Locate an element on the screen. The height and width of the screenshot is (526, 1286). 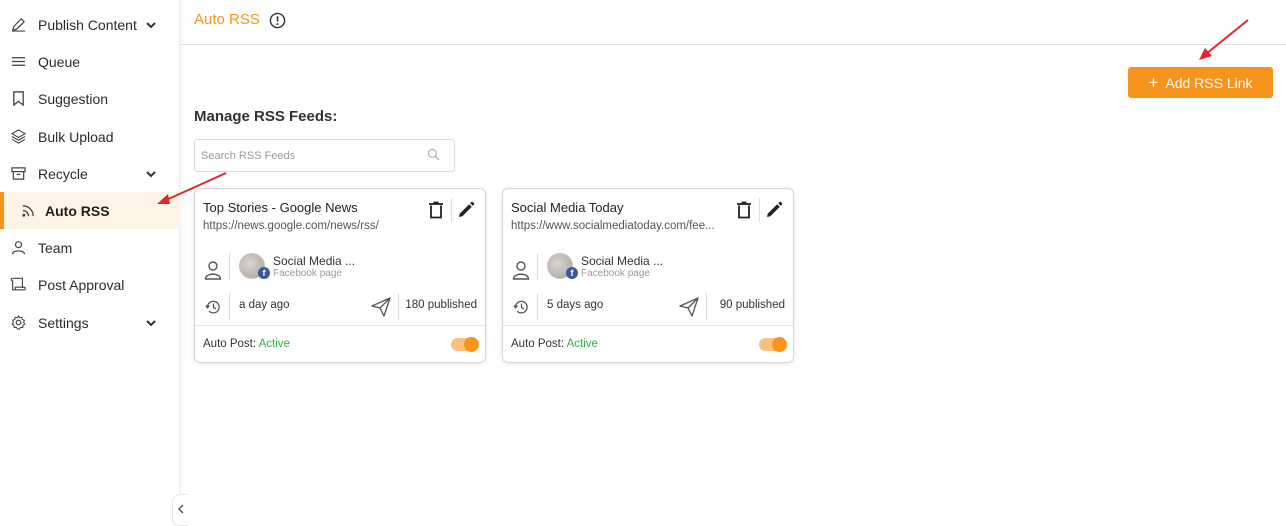
bookmark-icon is located at coordinates (18, 99).